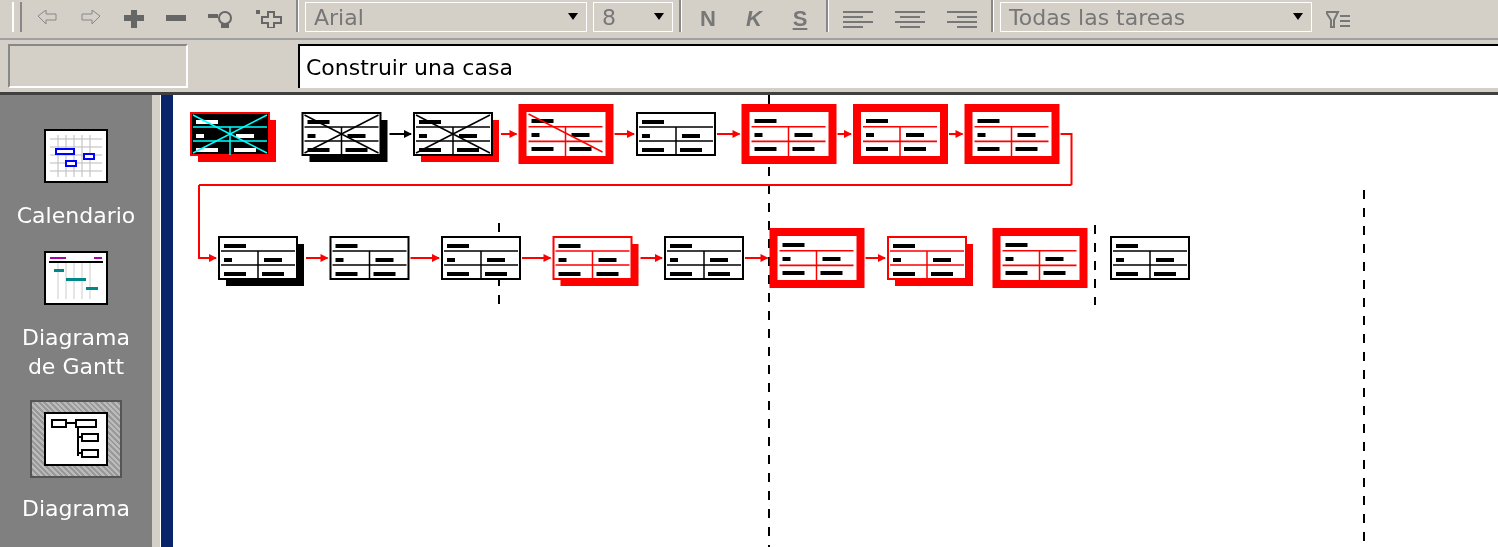  I want to click on font-size-dropdown: 8, so click(633, 17).